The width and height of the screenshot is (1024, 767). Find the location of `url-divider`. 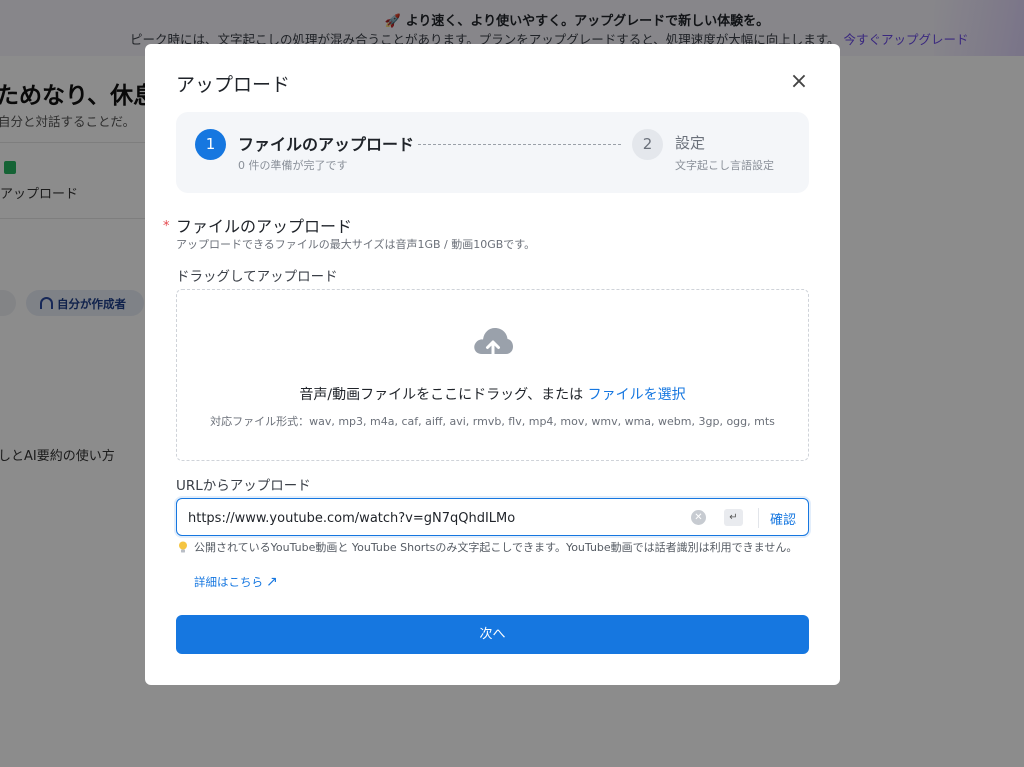

url-divider is located at coordinates (758, 518).